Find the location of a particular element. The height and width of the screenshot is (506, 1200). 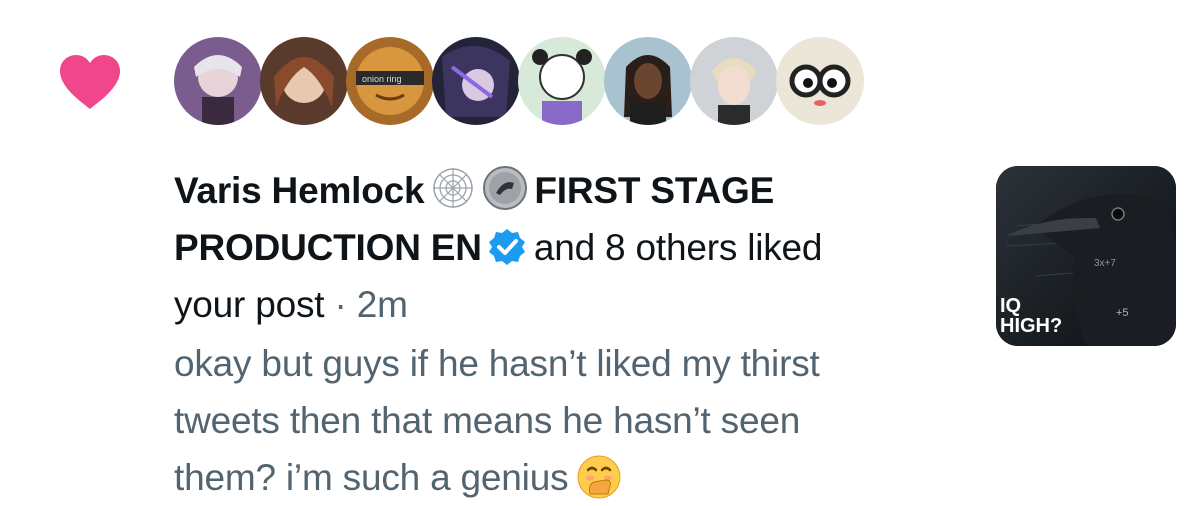

post-line: them? i’m such a genius is located at coordinates (559, 477).